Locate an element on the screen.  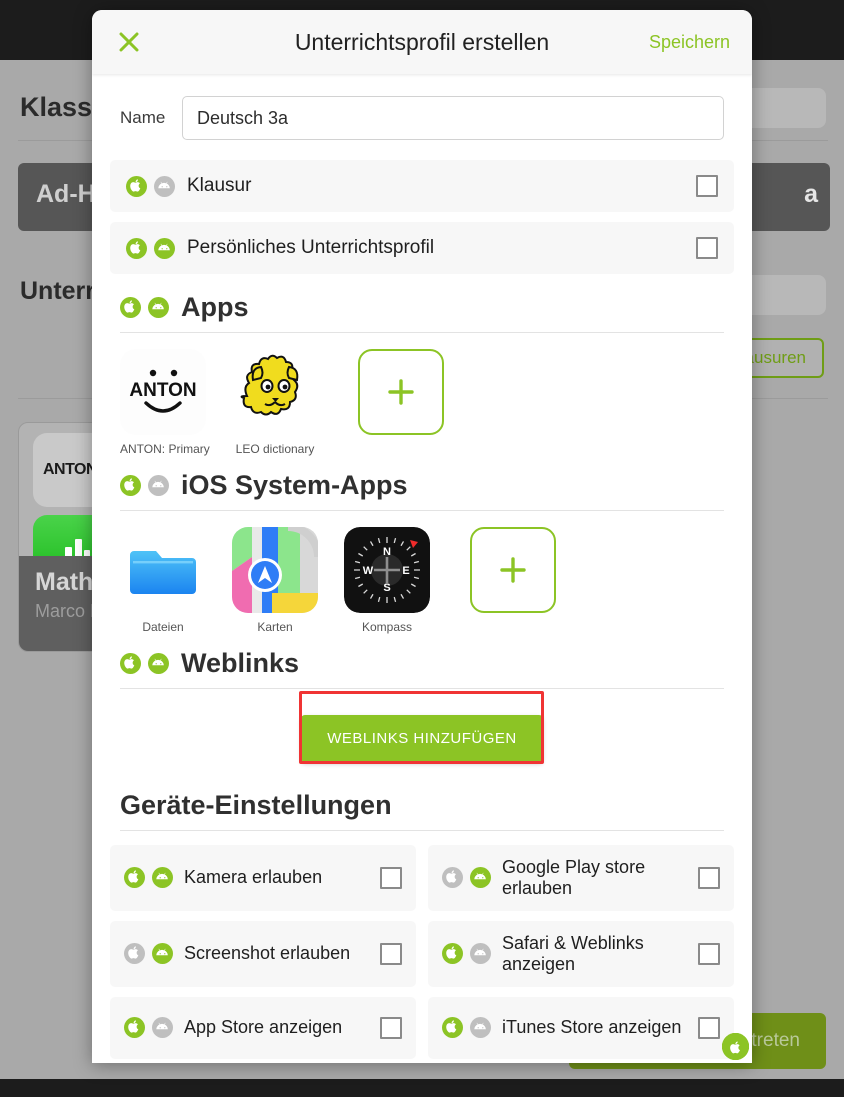
save-button: Speichern is located at coordinates (689, 42).